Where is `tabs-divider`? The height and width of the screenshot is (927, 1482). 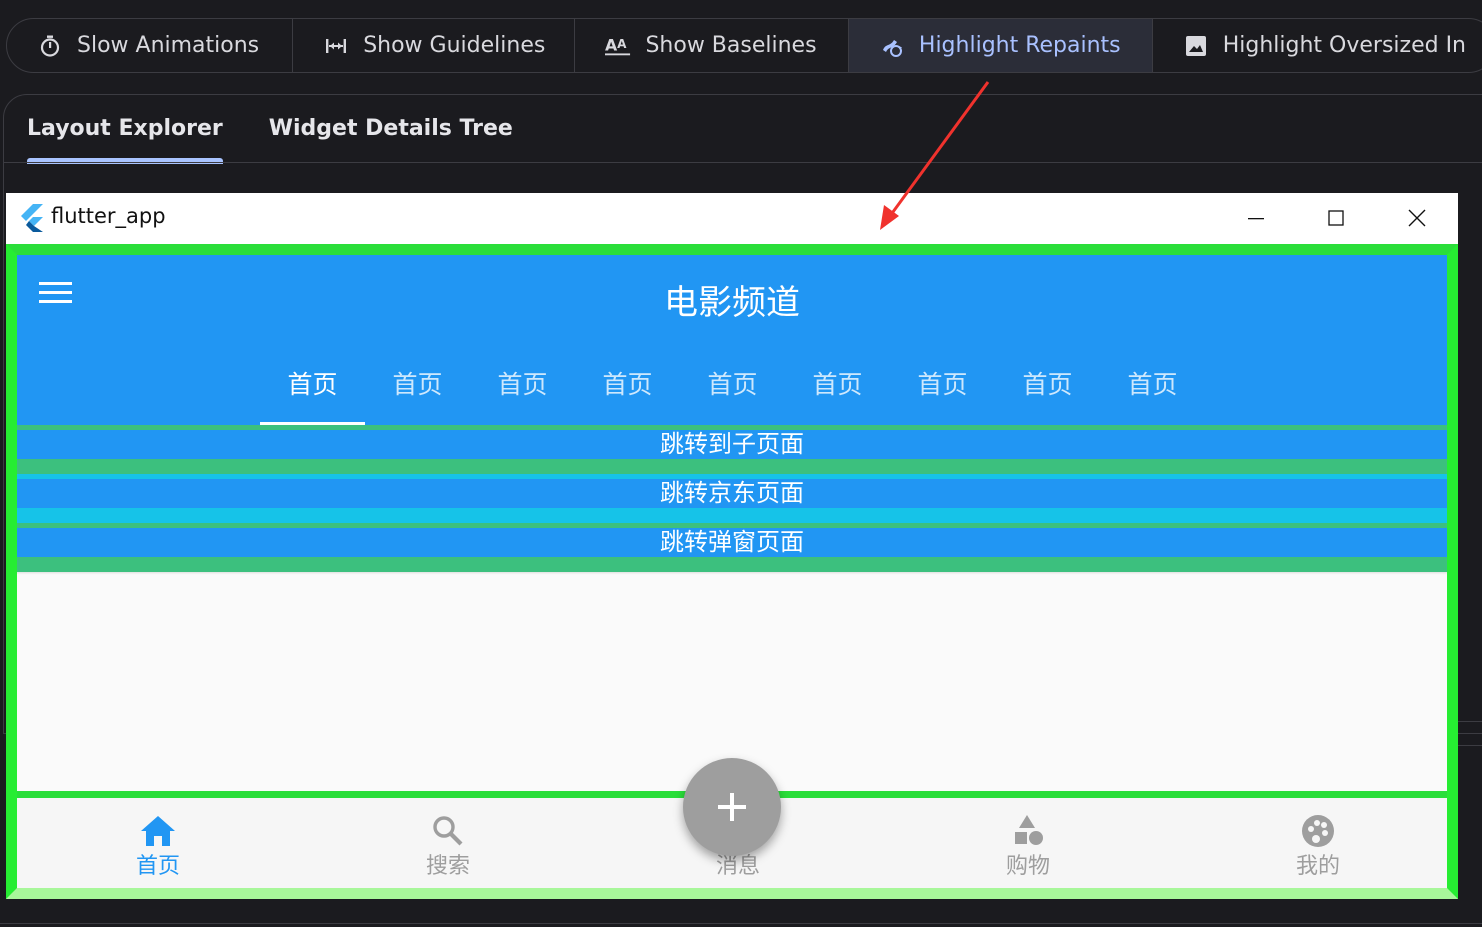 tabs-divider is located at coordinates (742, 162).